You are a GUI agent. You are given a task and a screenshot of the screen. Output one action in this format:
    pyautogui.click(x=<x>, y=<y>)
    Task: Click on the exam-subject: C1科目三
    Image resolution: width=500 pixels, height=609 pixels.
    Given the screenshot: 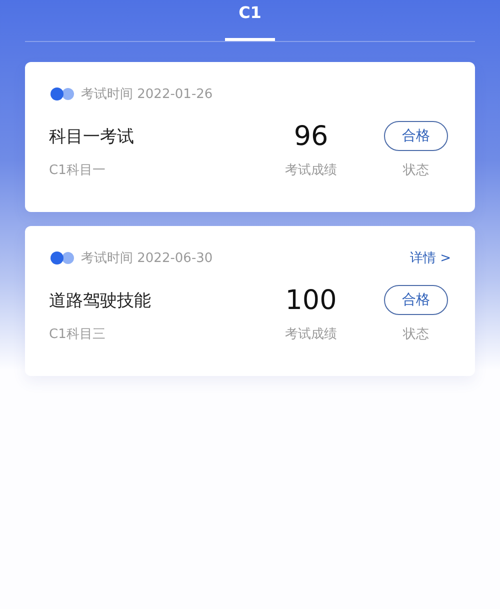 What is the action you would take?
    pyautogui.click(x=77, y=334)
    